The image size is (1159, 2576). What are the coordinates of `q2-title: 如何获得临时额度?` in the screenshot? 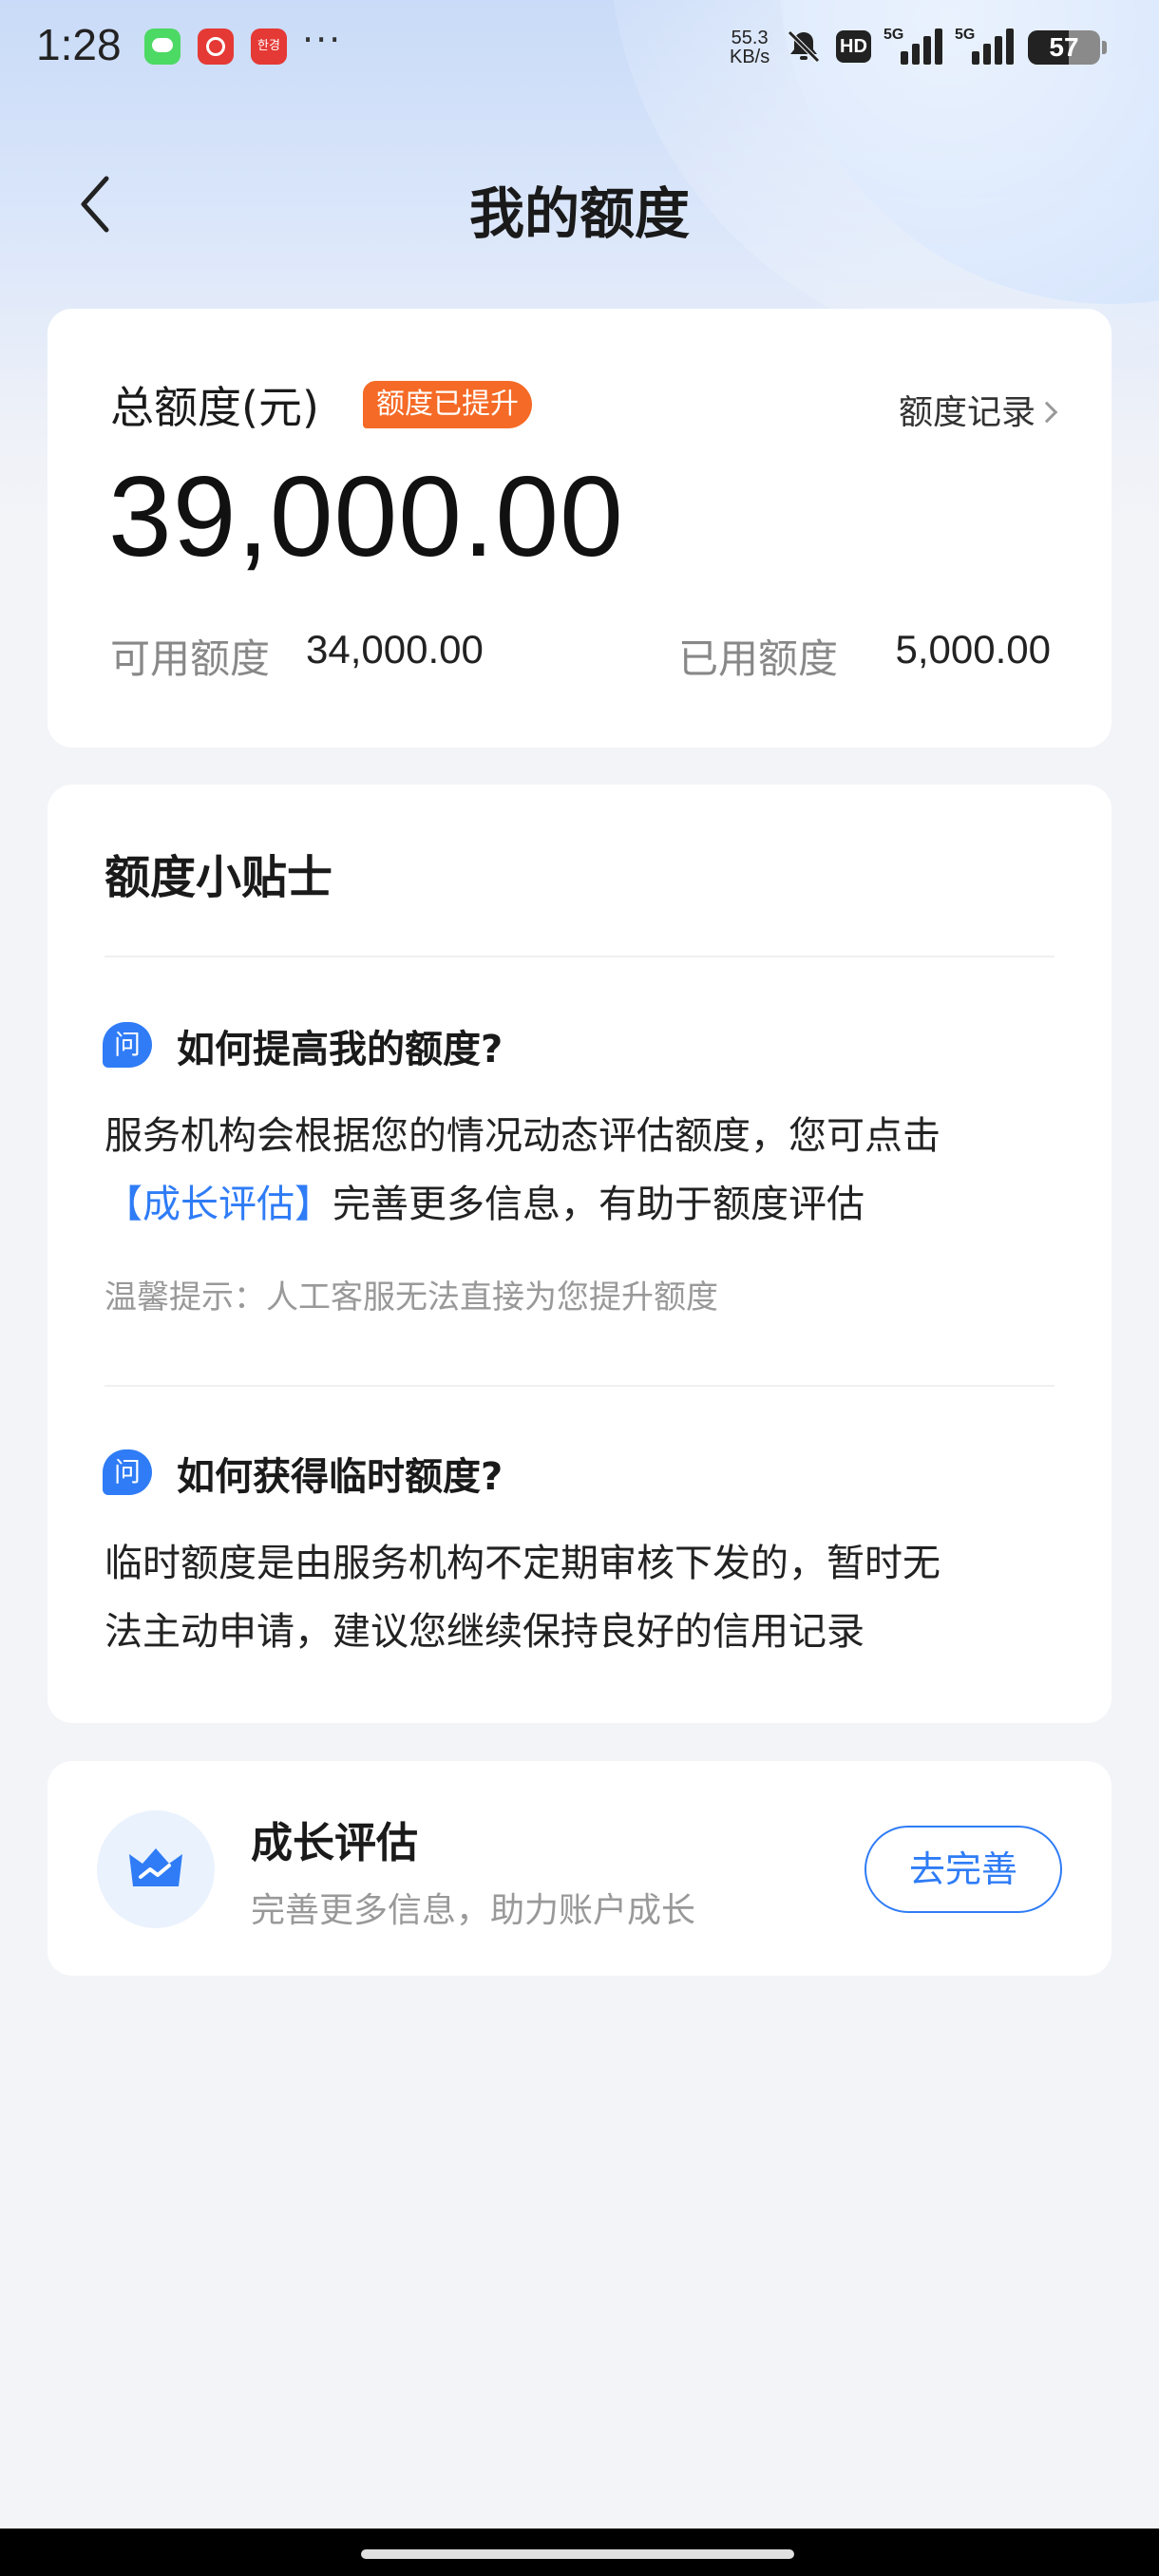 It's located at (340, 1477).